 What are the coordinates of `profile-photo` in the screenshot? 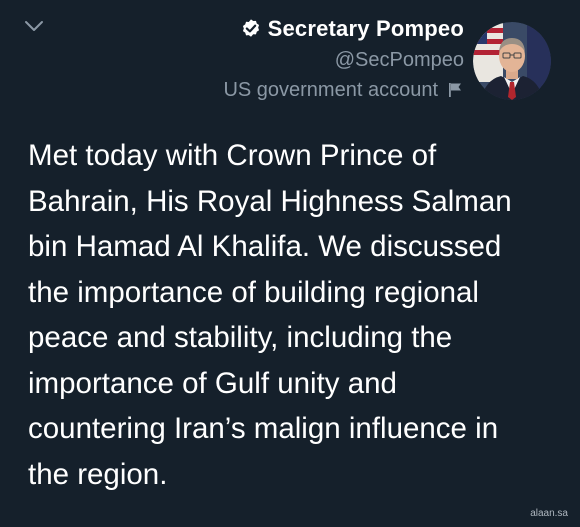 It's located at (512, 61).